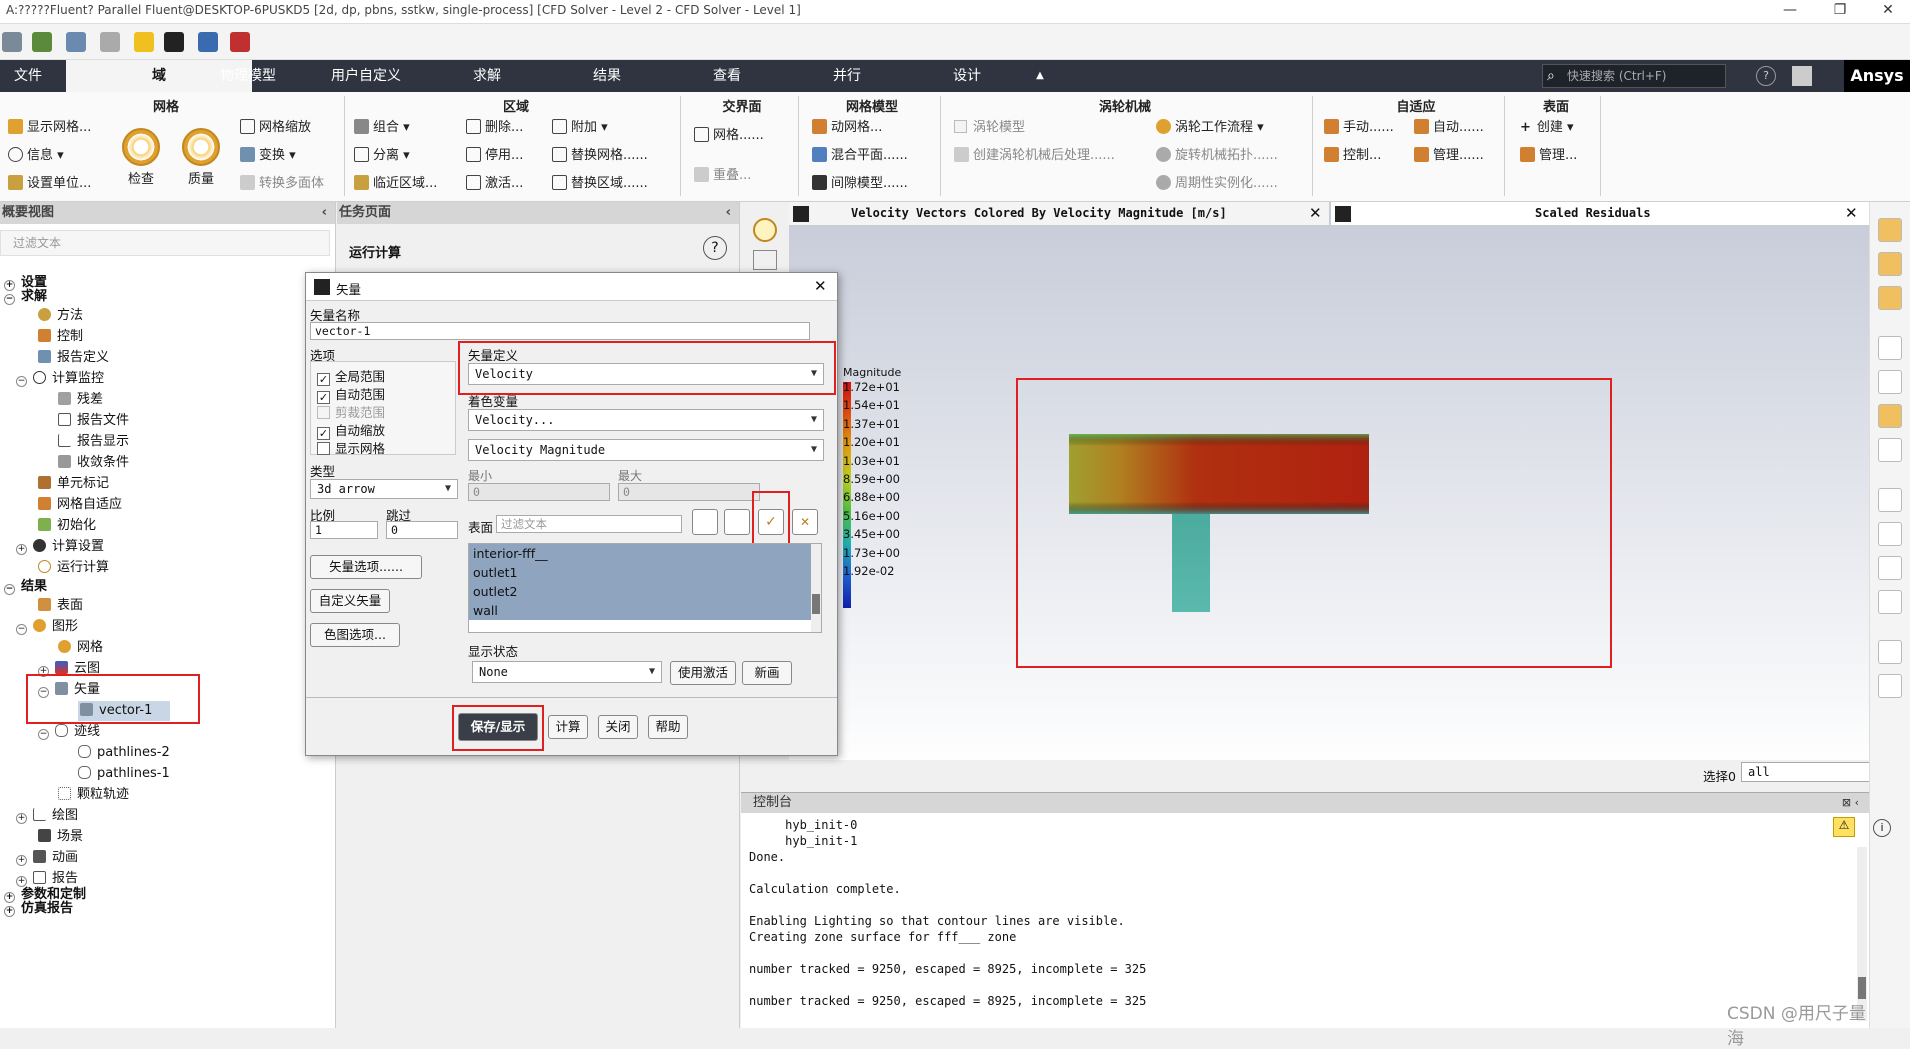 The width and height of the screenshot is (1910, 1049). Describe the element at coordinates (382, 128) in the screenshot. I see `combine-button: 组合 ▾` at that location.